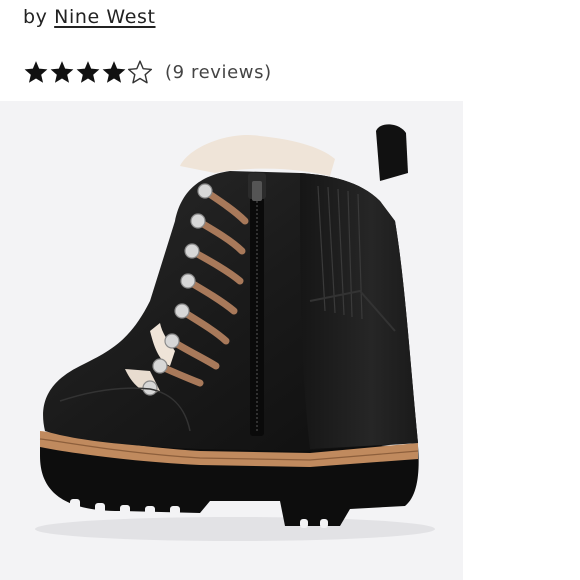 The width and height of the screenshot is (580, 580). What do you see at coordinates (218, 72) in the screenshot?
I see `reviews-count-link: (9 reviews)` at bounding box center [218, 72].